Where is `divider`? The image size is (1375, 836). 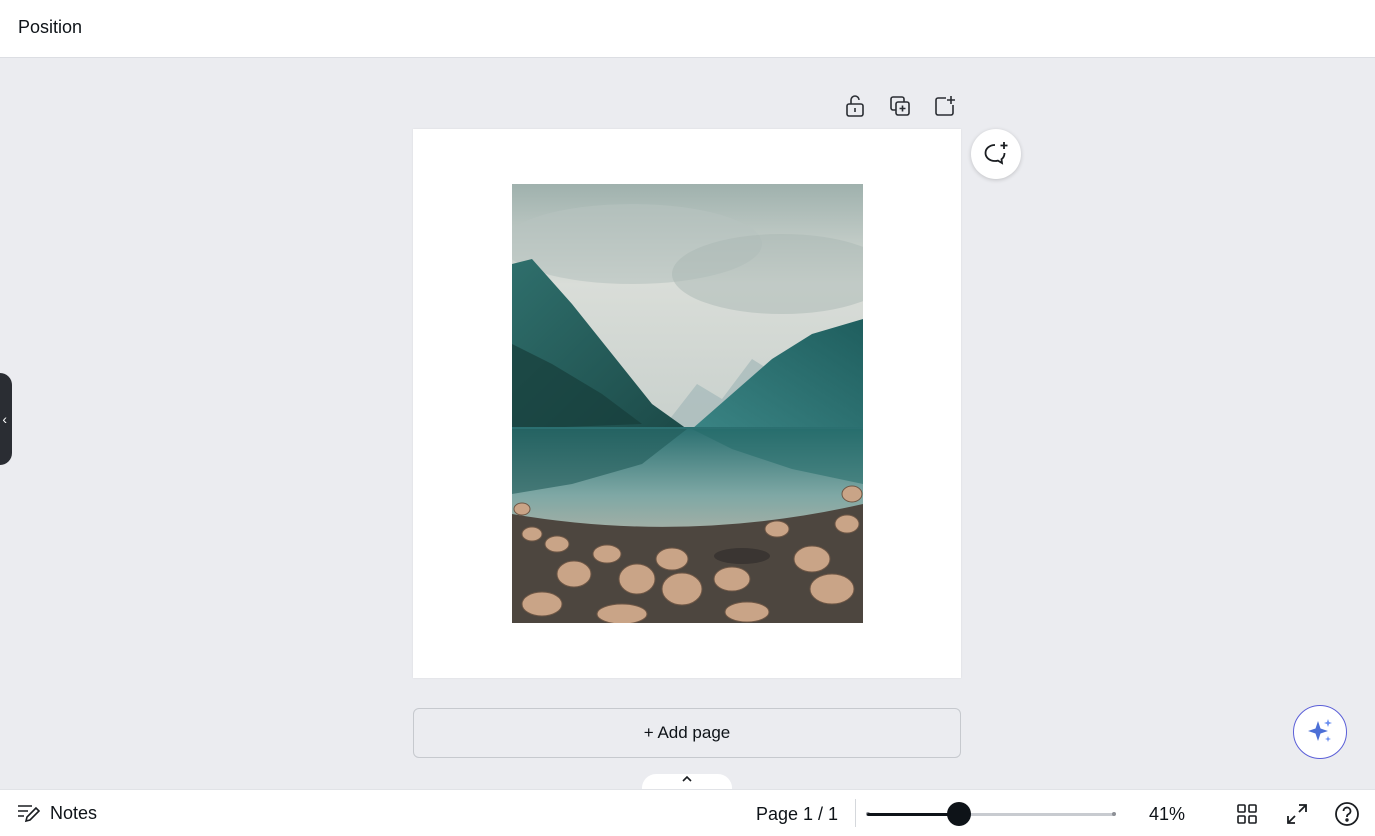
divider is located at coordinates (855, 813).